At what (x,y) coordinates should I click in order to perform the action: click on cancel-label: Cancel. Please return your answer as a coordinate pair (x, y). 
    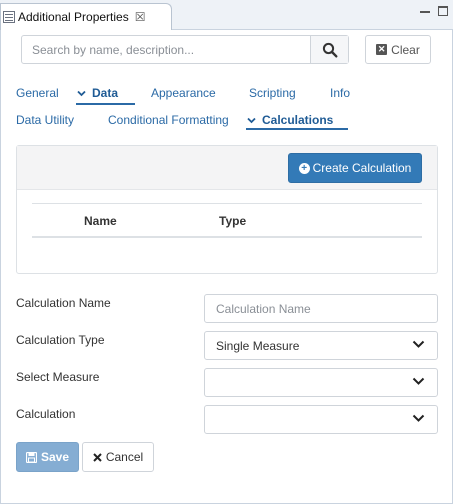
    Looking at the image, I should click on (124, 457).